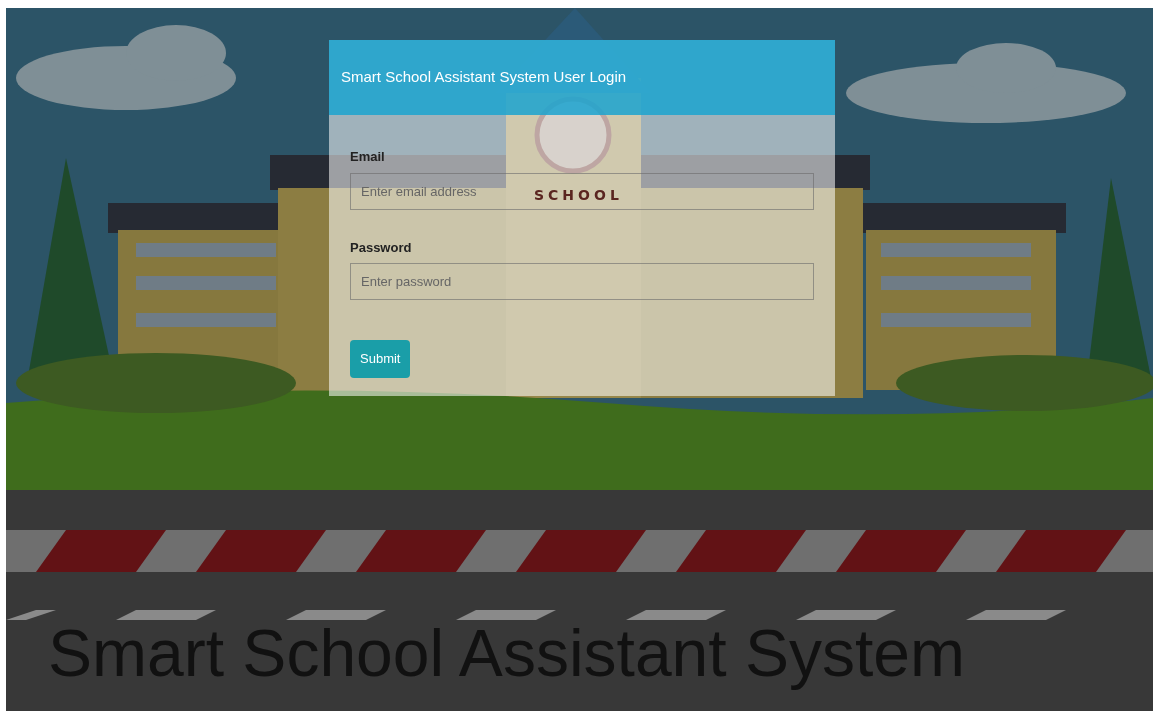 The width and height of the screenshot is (1153, 711). I want to click on submit-button: Submit, so click(380, 359).